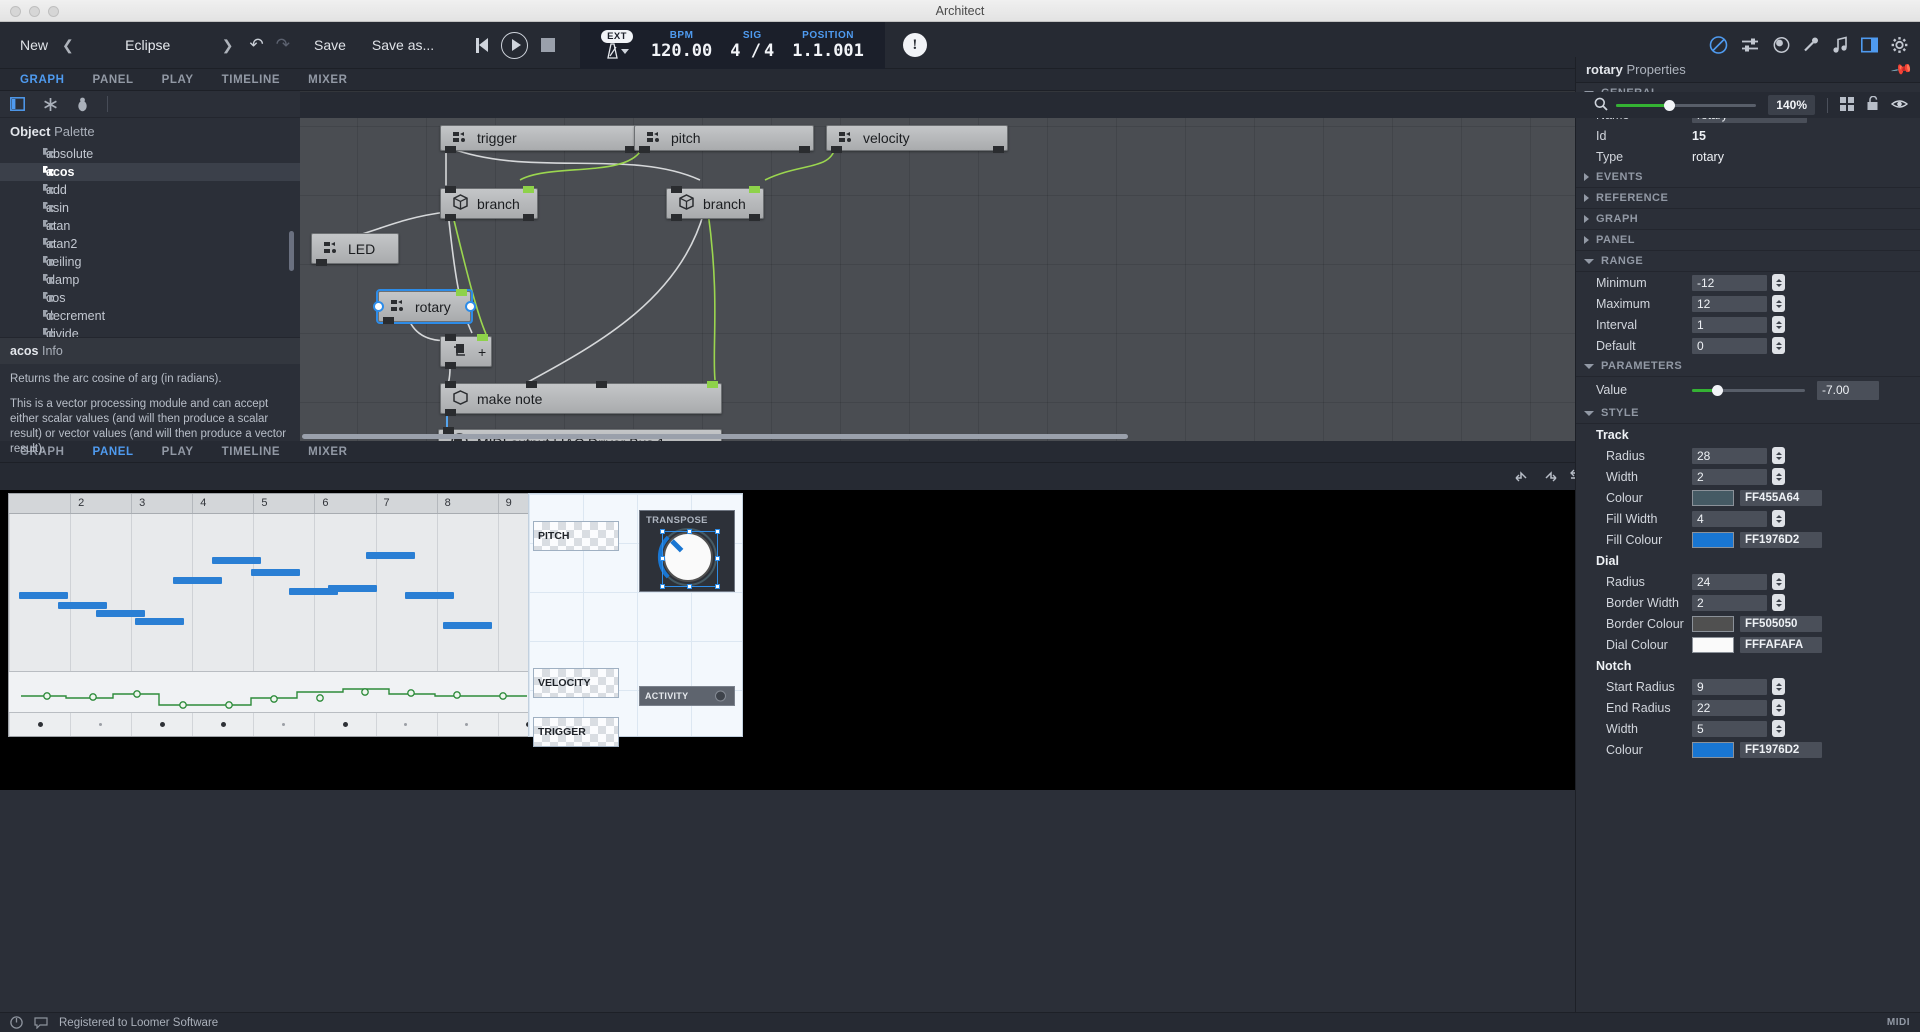  What do you see at coordinates (576, 536) in the screenshot?
I see `pitch-placeholder: PITCH` at bounding box center [576, 536].